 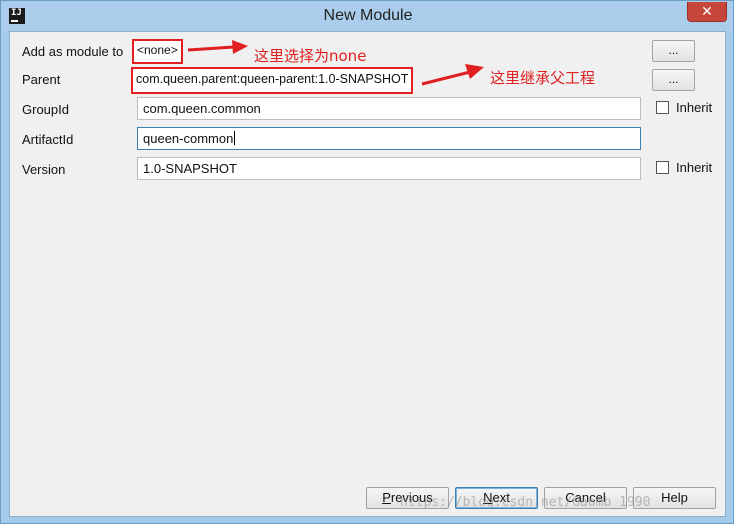 What do you see at coordinates (44, 169) in the screenshot?
I see `version-label: Version` at bounding box center [44, 169].